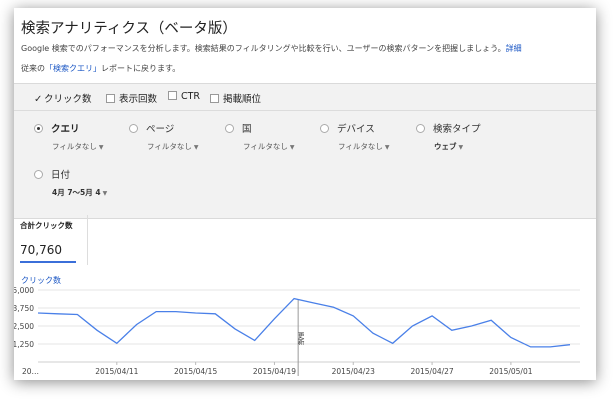 Image resolution: width=616 pixels, height=413 pixels. I want to click on details-link: 詳細, so click(514, 48).